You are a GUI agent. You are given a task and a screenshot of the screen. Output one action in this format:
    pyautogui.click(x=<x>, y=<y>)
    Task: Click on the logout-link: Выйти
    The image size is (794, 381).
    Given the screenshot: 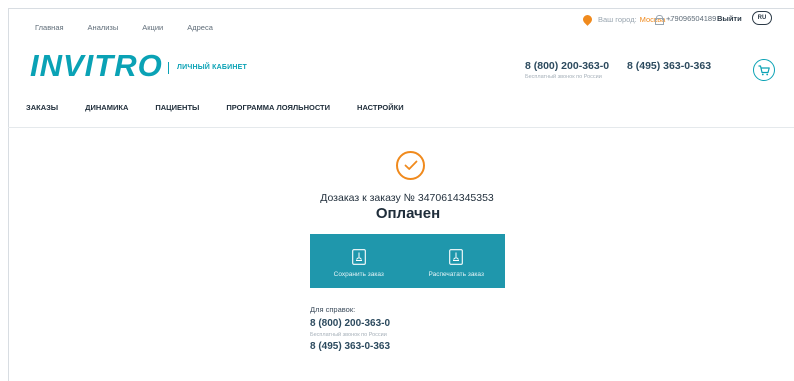 What is the action you would take?
    pyautogui.click(x=729, y=18)
    